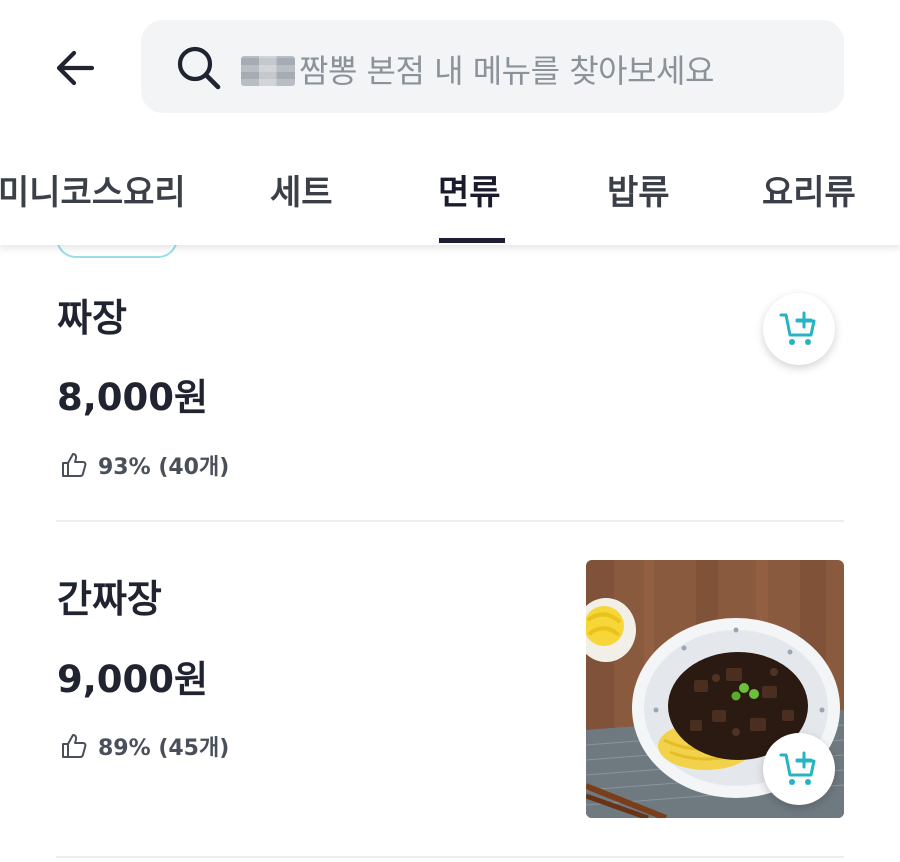 The height and width of the screenshot is (862, 900). Describe the element at coordinates (638, 189) in the screenshot. I see `tab-rice: 밥류` at that location.